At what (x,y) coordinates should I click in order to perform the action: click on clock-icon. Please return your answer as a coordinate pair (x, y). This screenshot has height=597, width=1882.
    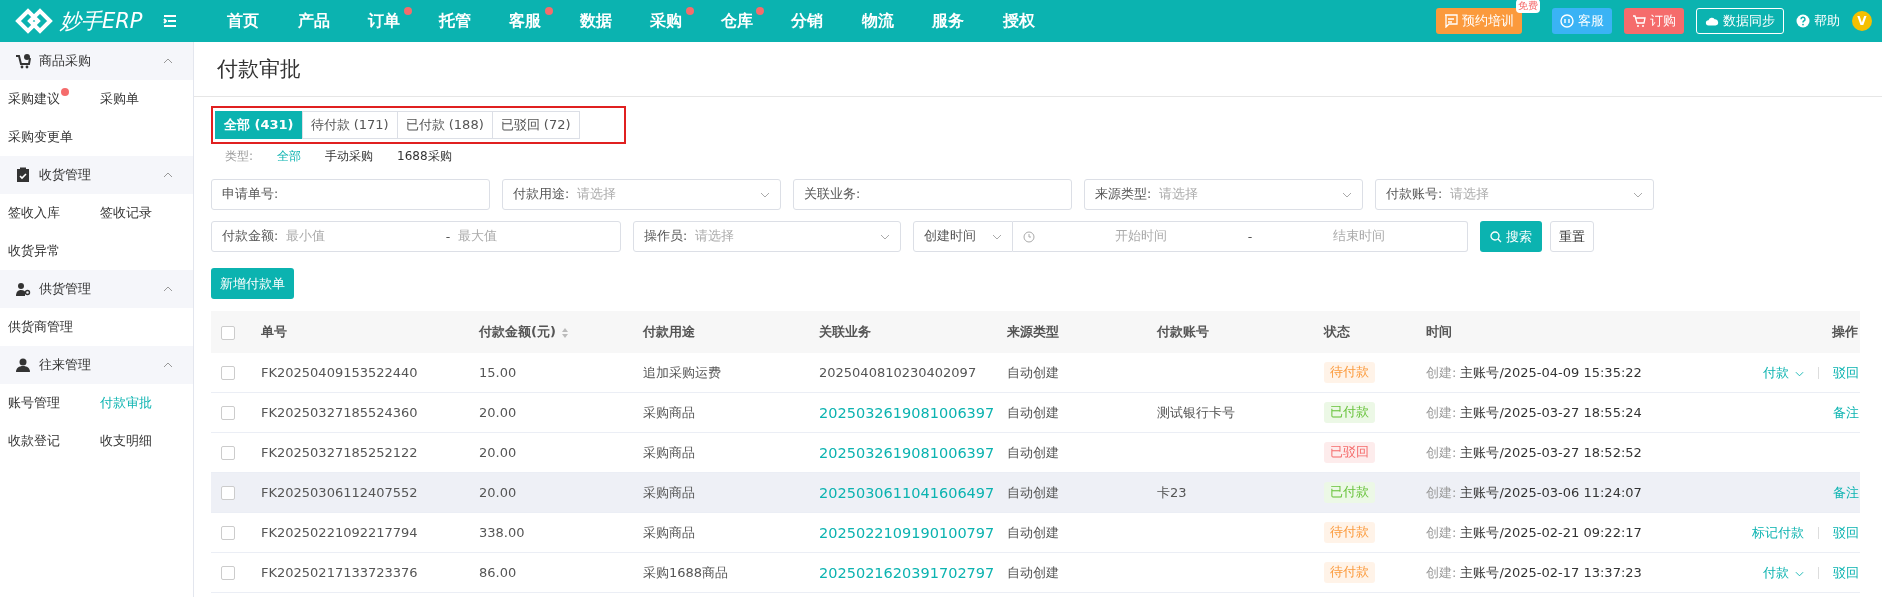
    Looking at the image, I should click on (1029, 236).